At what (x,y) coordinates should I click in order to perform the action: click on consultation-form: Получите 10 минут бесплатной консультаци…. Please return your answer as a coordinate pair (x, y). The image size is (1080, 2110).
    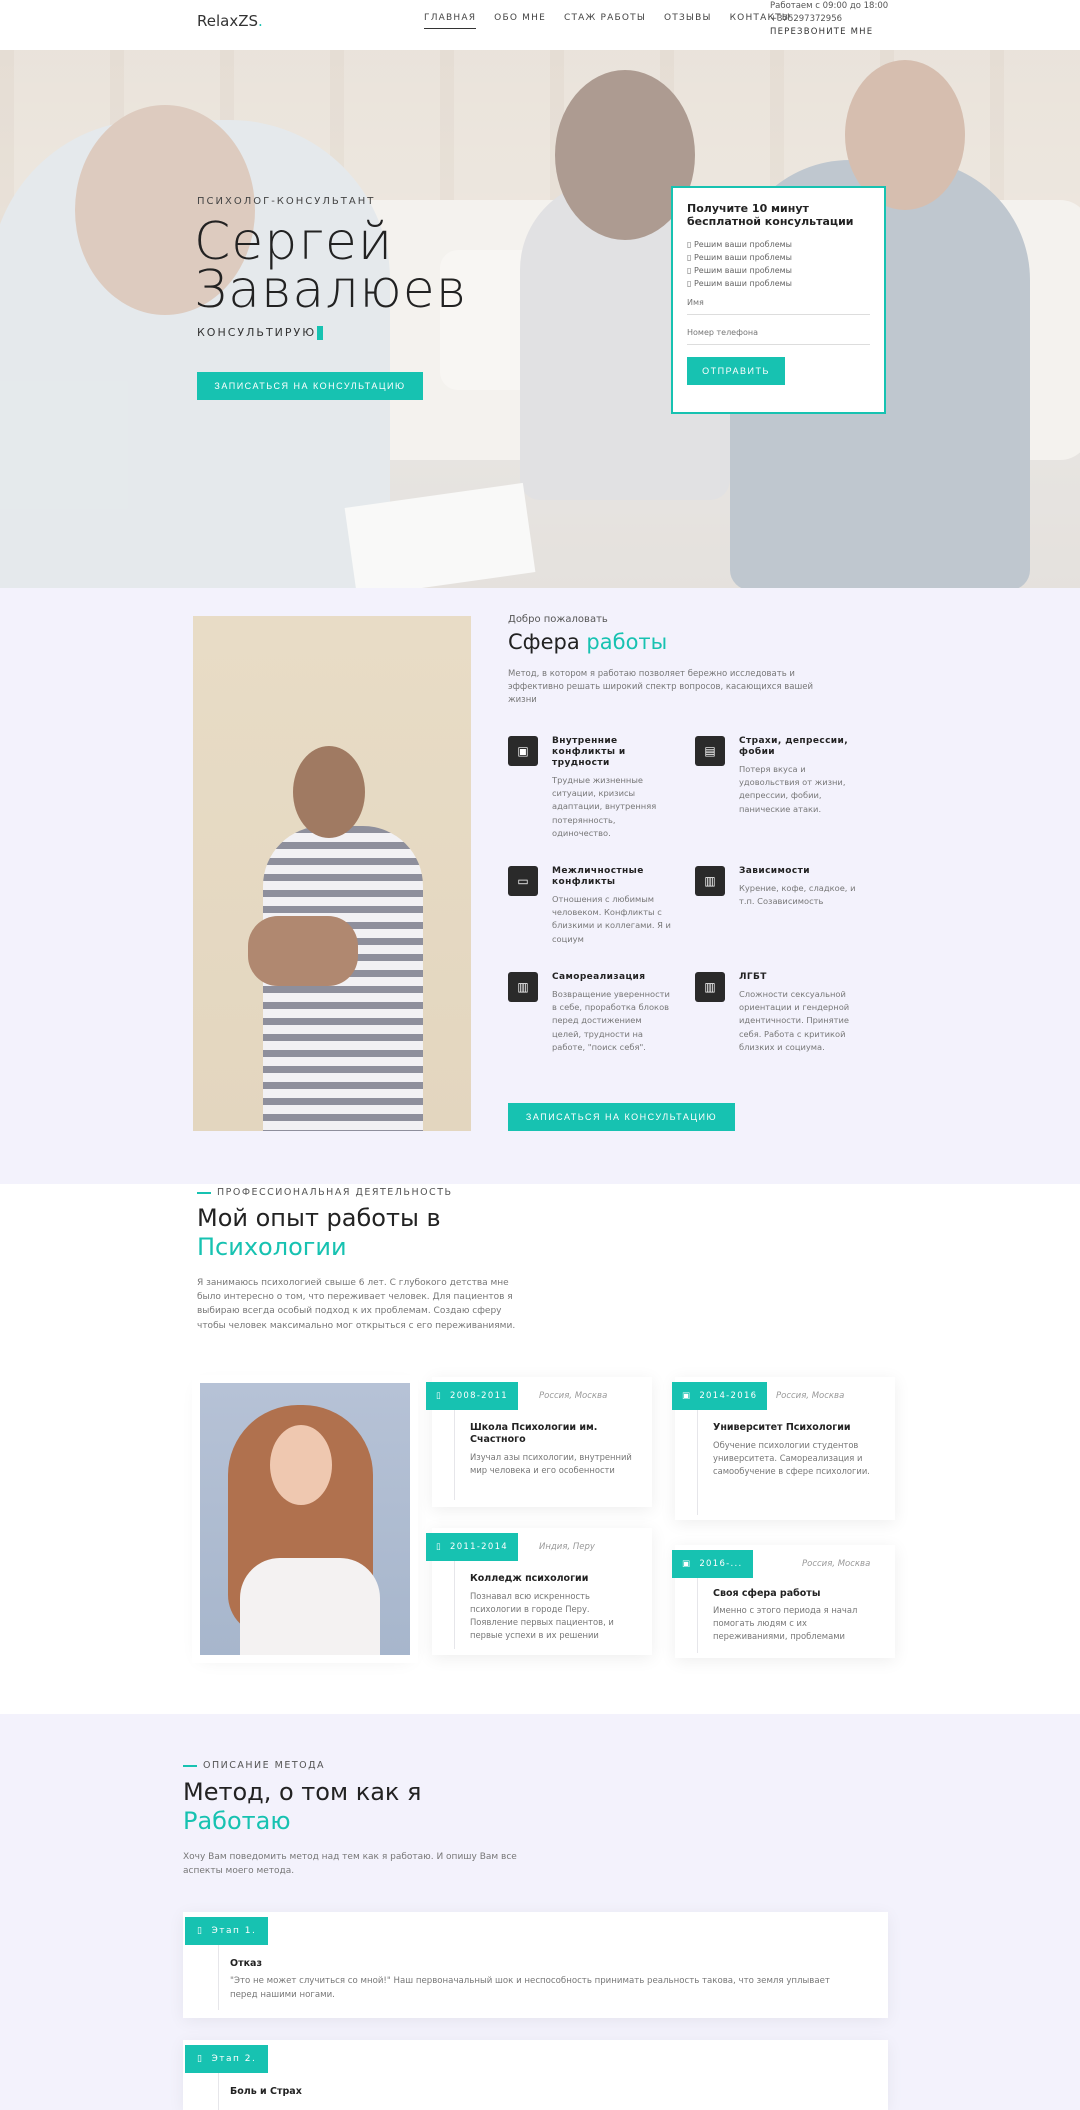
    Looking at the image, I should click on (778, 300).